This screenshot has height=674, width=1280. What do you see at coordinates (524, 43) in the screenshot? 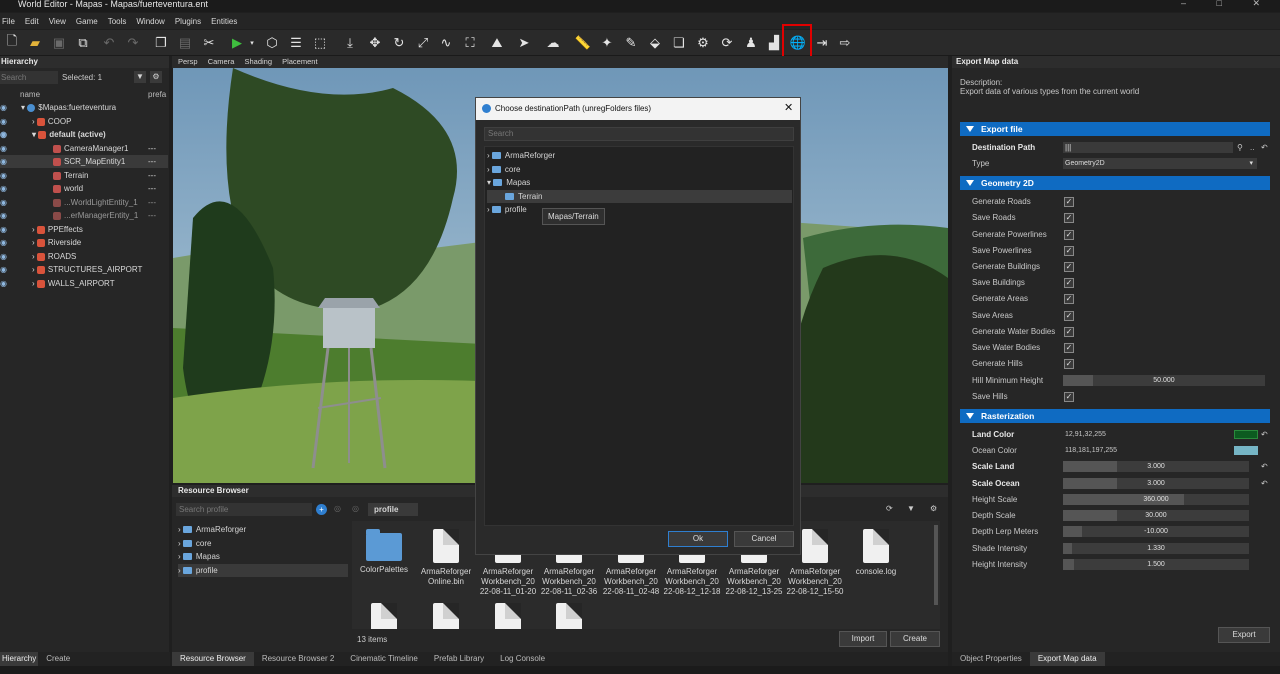
I see `navigate-icon: ➤` at bounding box center [524, 43].